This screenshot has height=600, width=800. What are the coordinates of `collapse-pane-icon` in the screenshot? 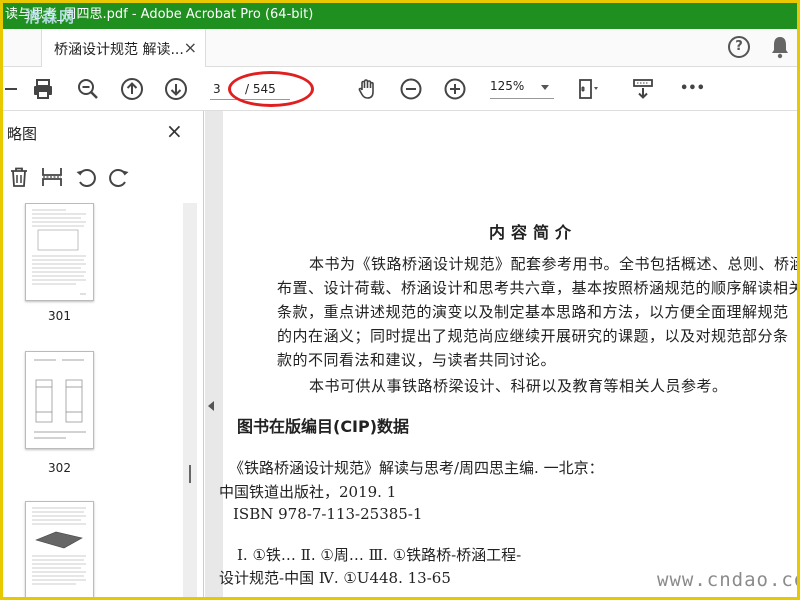 It's located at (211, 406).